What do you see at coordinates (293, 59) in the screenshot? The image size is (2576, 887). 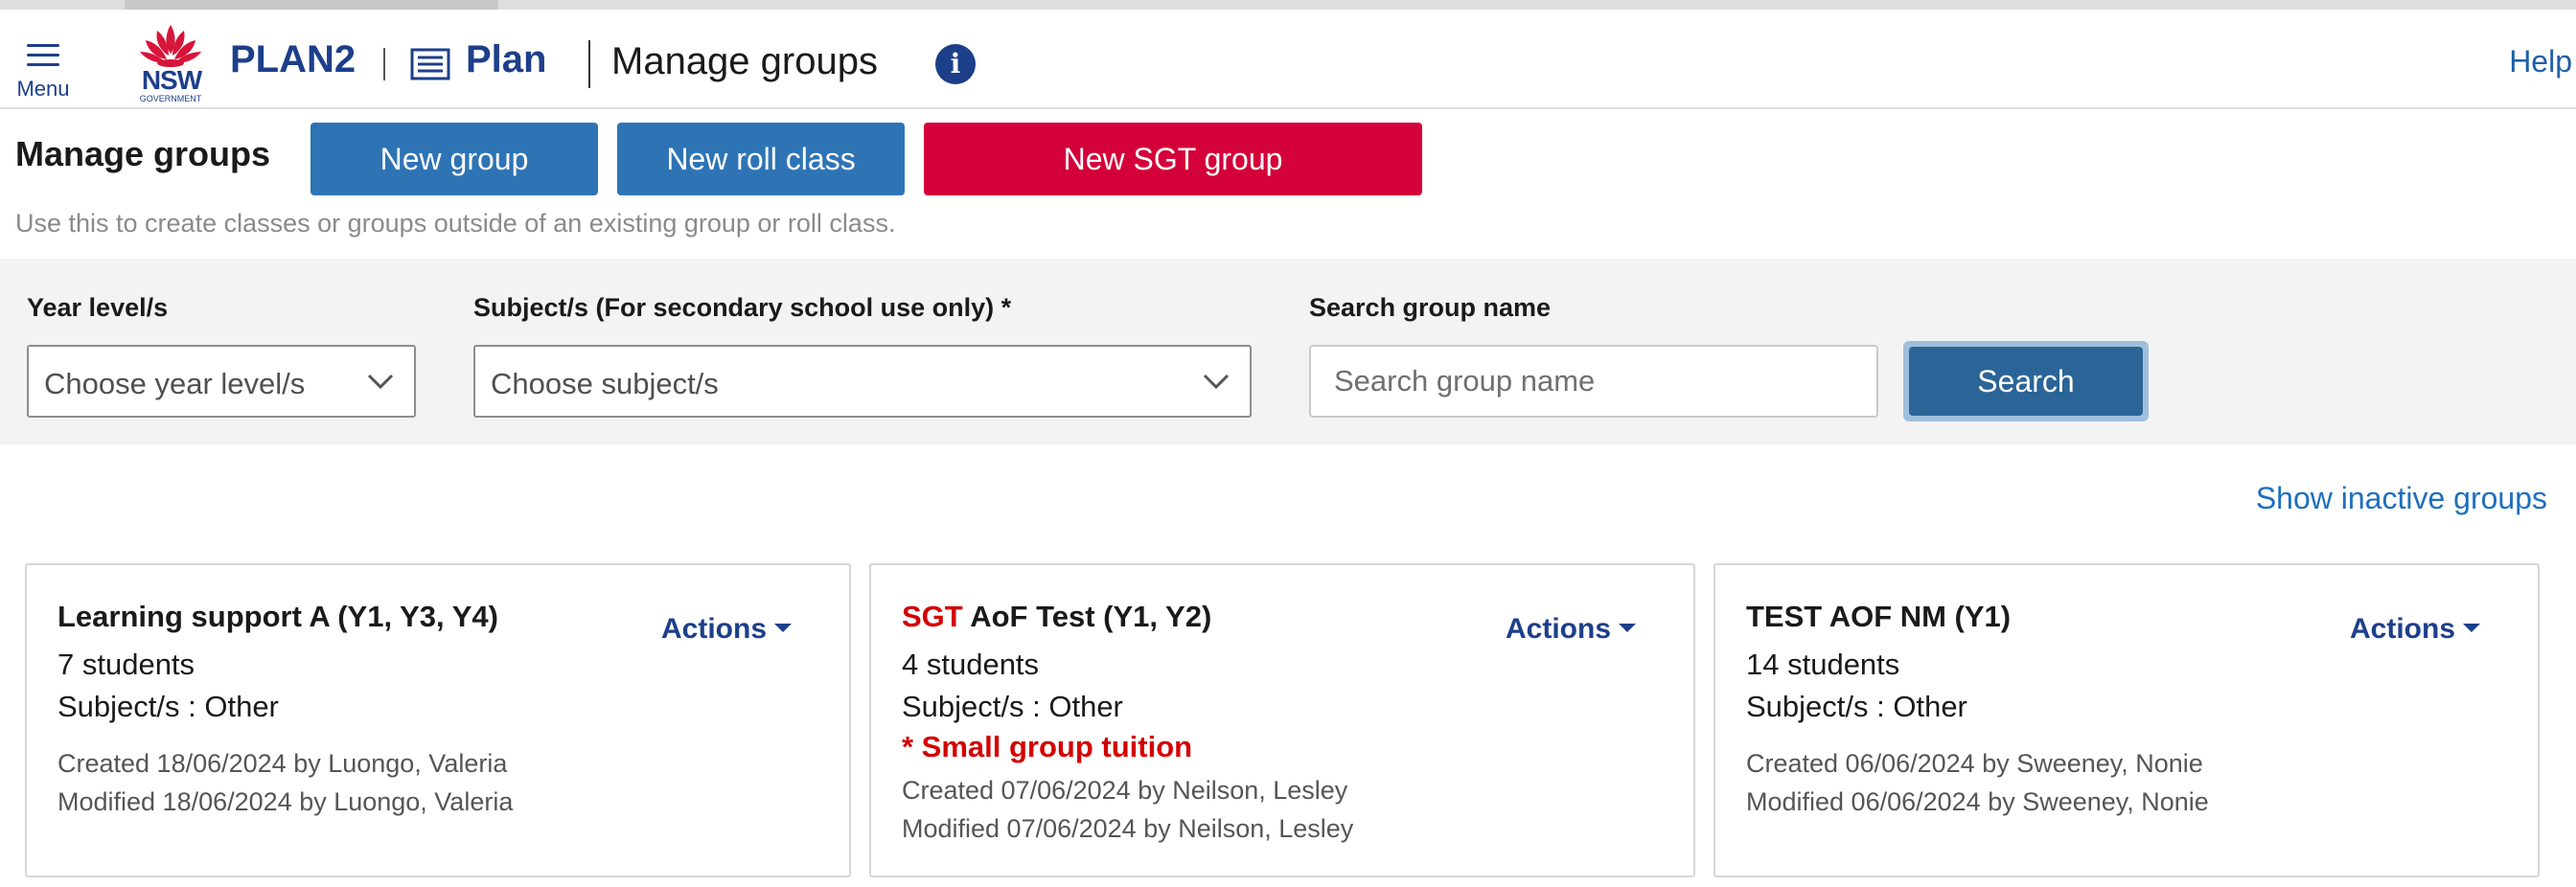 I see `app-name: PLAN2` at bounding box center [293, 59].